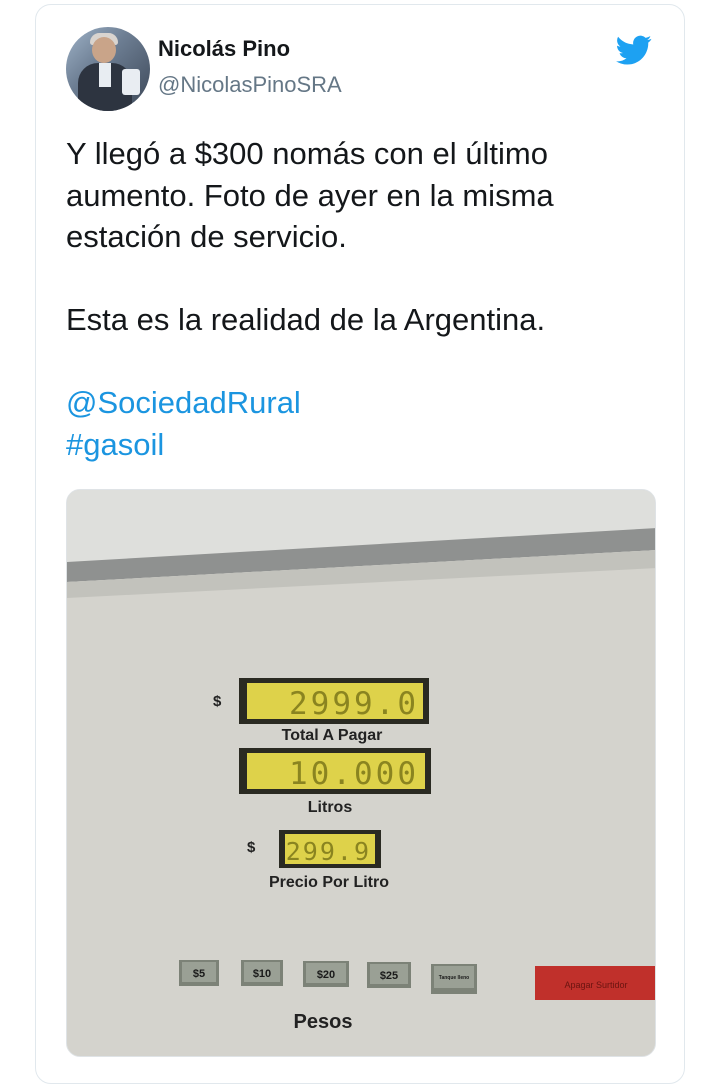 The image size is (720, 1084). What do you see at coordinates (251, 847) in the screenshot?
I see `price-currency: $` at bounding box center [251, 847].